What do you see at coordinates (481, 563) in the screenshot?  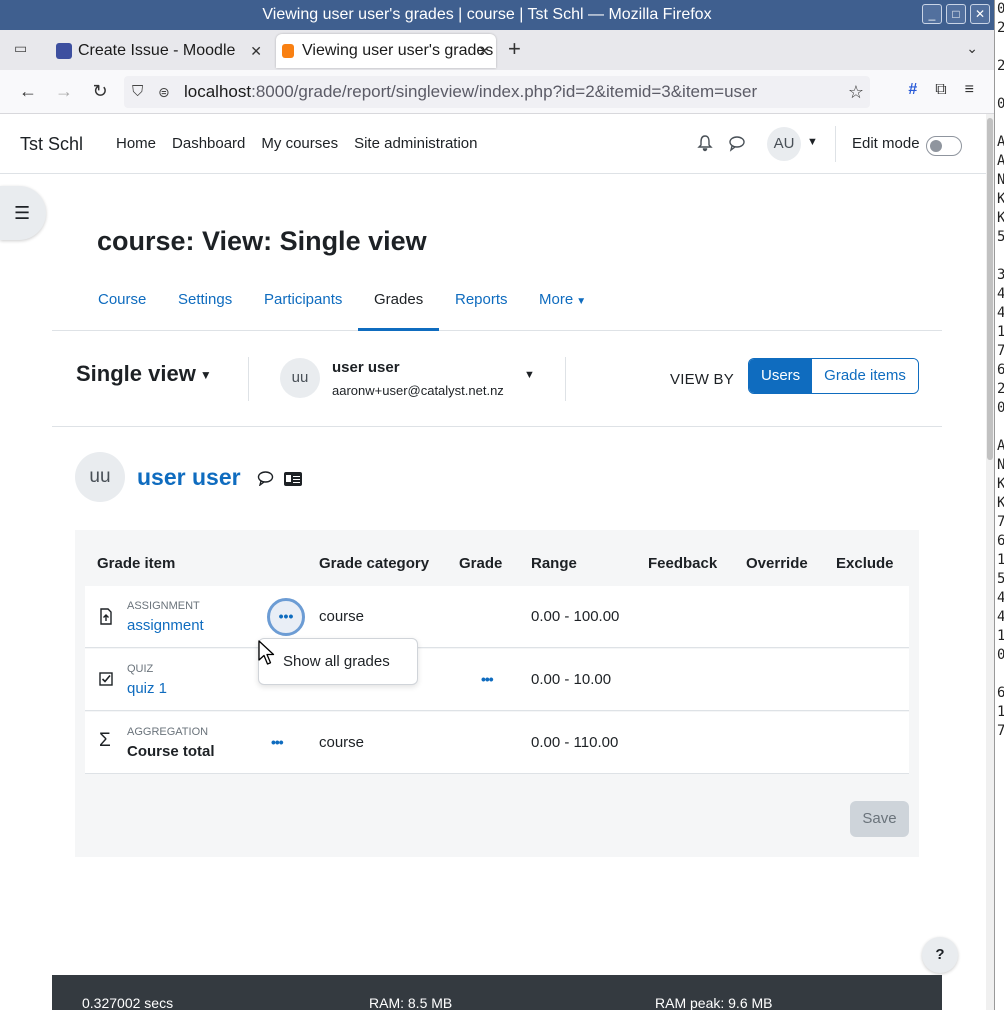 I see `header-grade: Grade` at bounding box center [481, 563].